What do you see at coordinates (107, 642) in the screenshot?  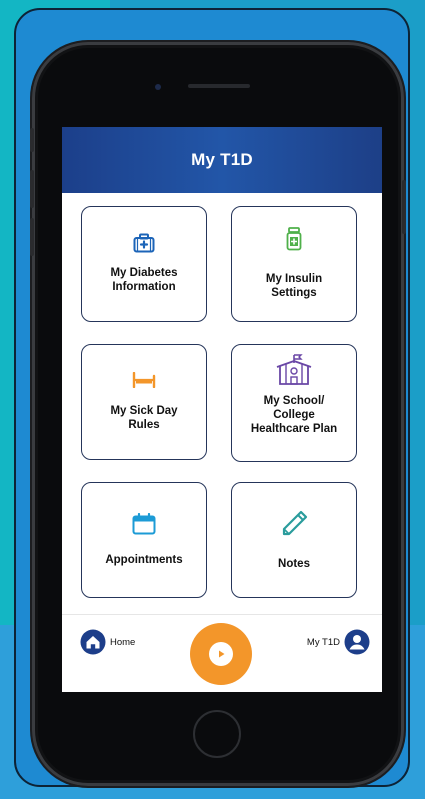 I see `nav-home: Home` at bounding box center [107, 642].